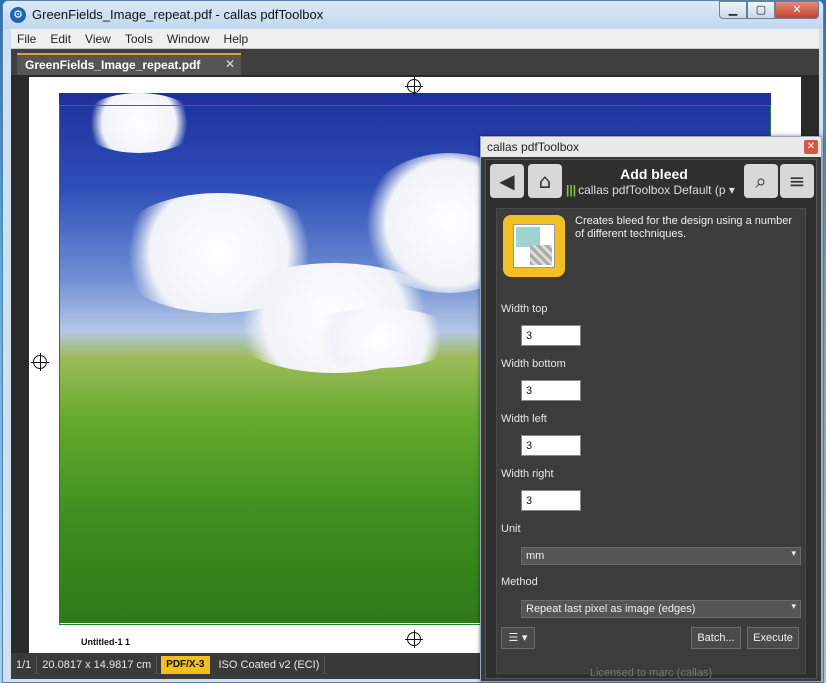 This screenshot has width=826, height=683. Describe the element at coordinates (106, 642) in the screenshot. I see `slug-text: Untitled-1 1` at that location.